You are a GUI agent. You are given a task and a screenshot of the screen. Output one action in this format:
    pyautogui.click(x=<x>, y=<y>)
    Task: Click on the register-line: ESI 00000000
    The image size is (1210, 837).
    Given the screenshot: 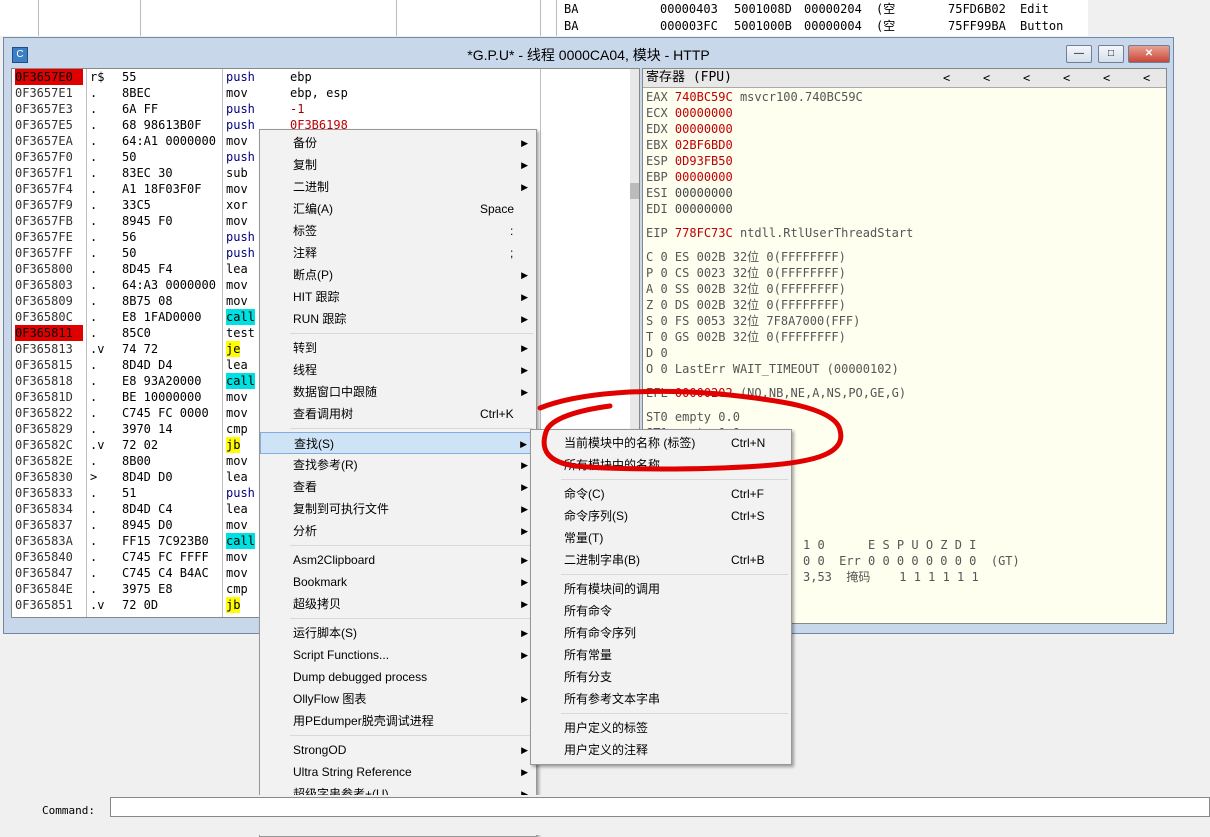 What is the action you would take?
    pyautogui.click(x=693, y=193)
    